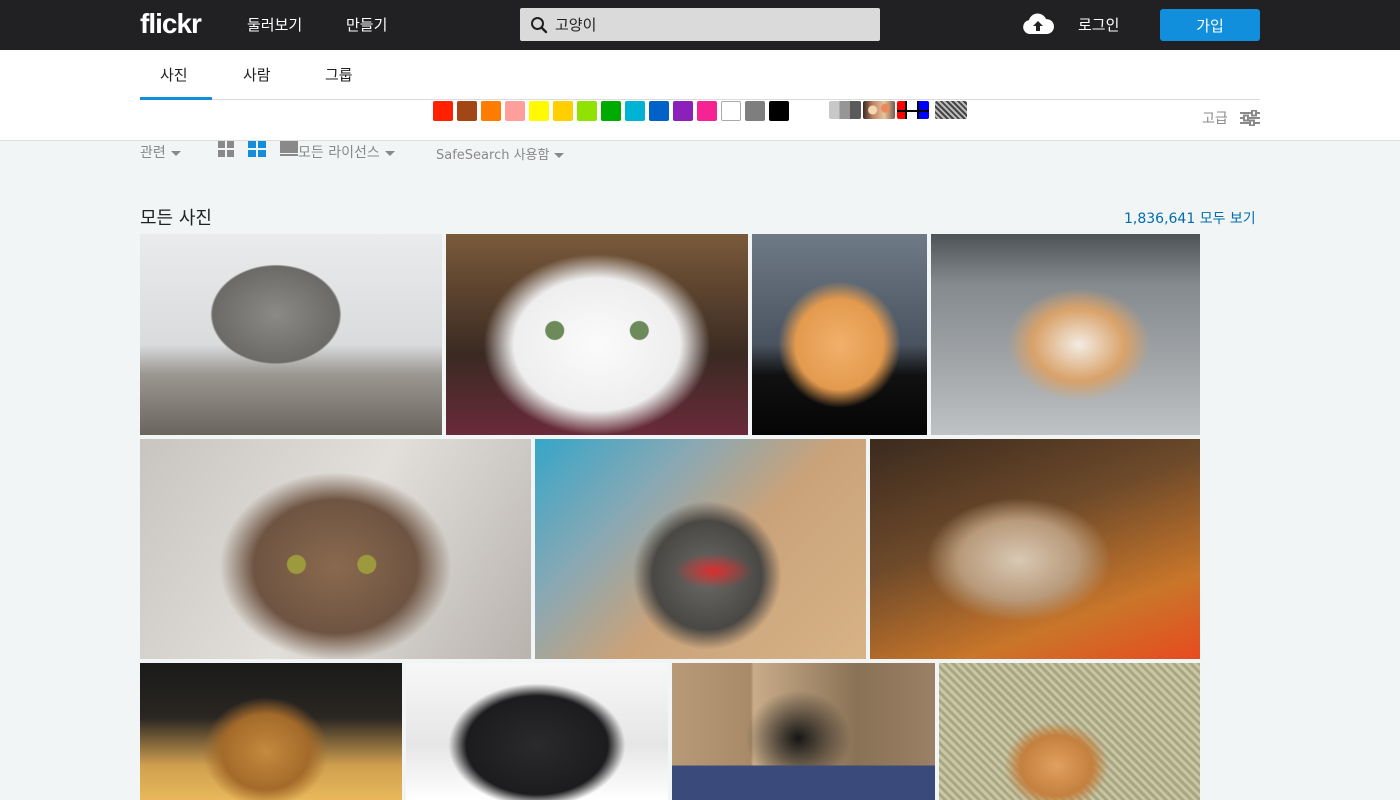  I want to click on minimalist-filter-icon, so click(913, 110).